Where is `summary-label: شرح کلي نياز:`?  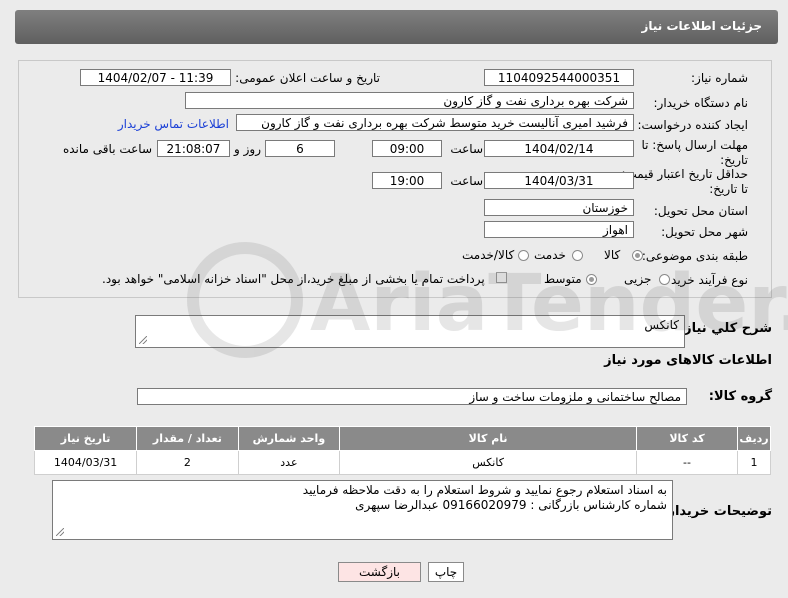 summary-label: شرح کلي نياز: is located at coordinates (725, 328).